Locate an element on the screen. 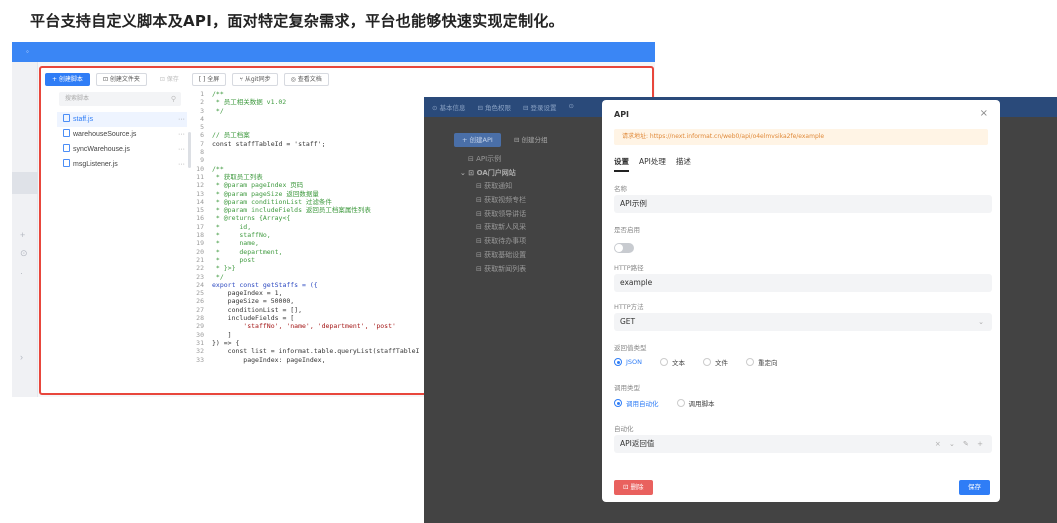 This screenshot has height=523, width=1057. save-api-button: 保存 is located at coordinates (974, 487).